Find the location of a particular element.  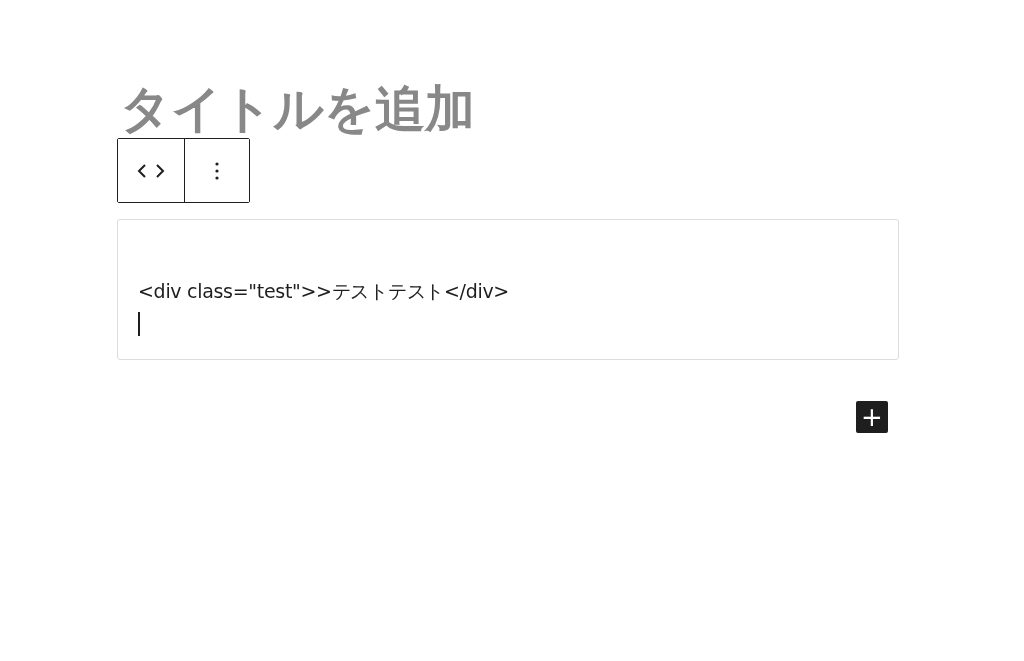

options-button is located at coordinates (216, 170).